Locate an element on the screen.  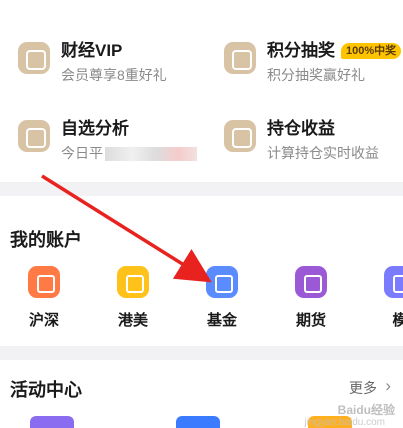
watermark-url: jingyan.baidu.com is located at coordinates (344, 422).